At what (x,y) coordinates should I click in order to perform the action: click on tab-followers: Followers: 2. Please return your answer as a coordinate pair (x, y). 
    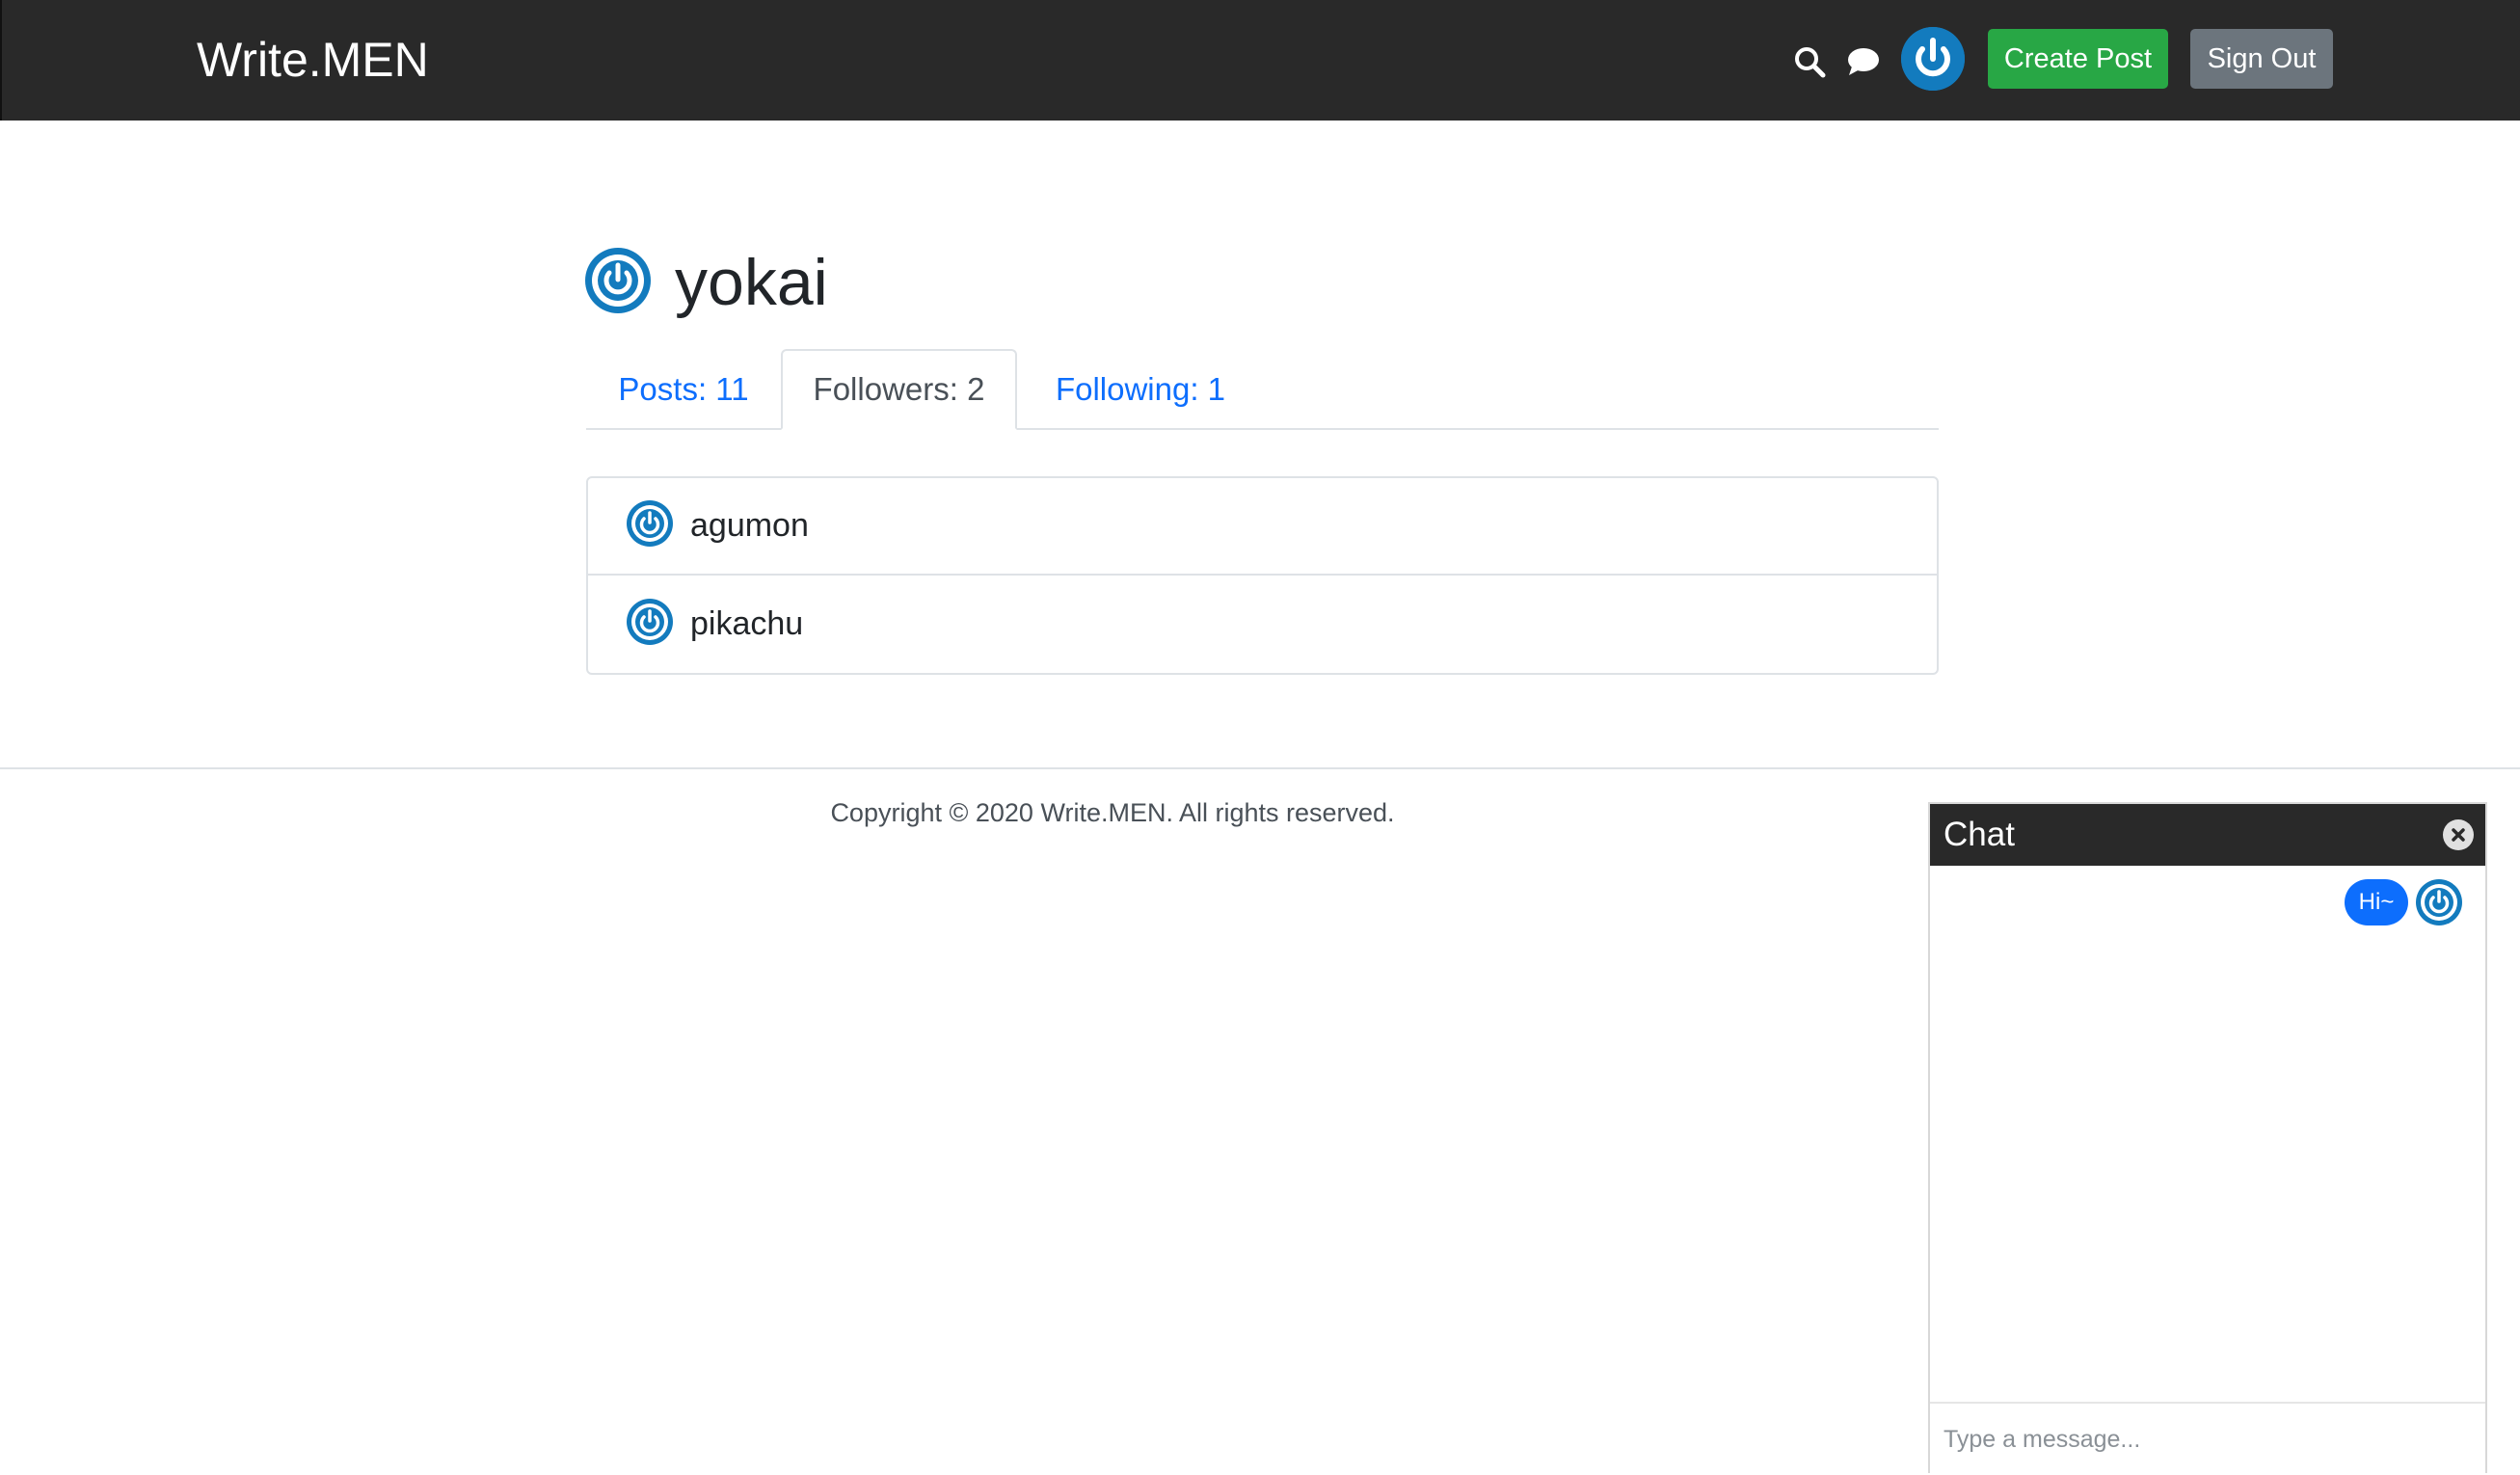
    Looking at the image, I should click on (899, 389).